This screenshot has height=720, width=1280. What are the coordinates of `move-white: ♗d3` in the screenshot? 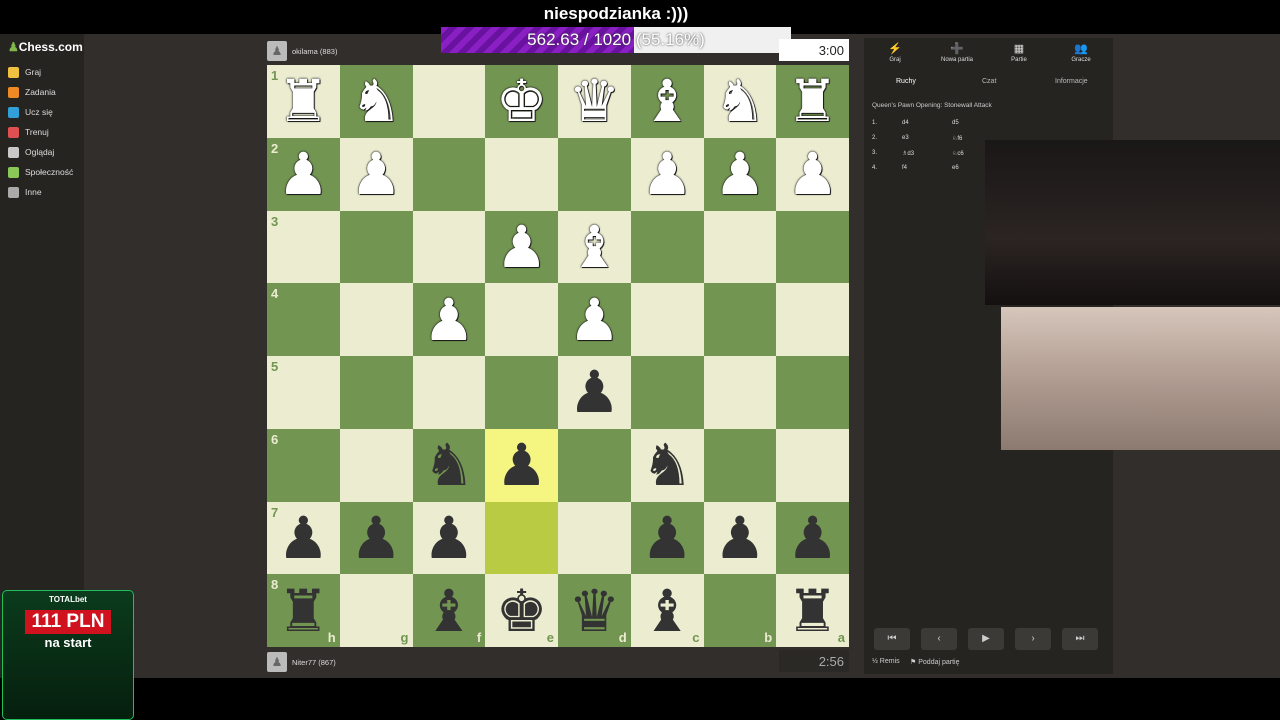 It's located at (908, 153).